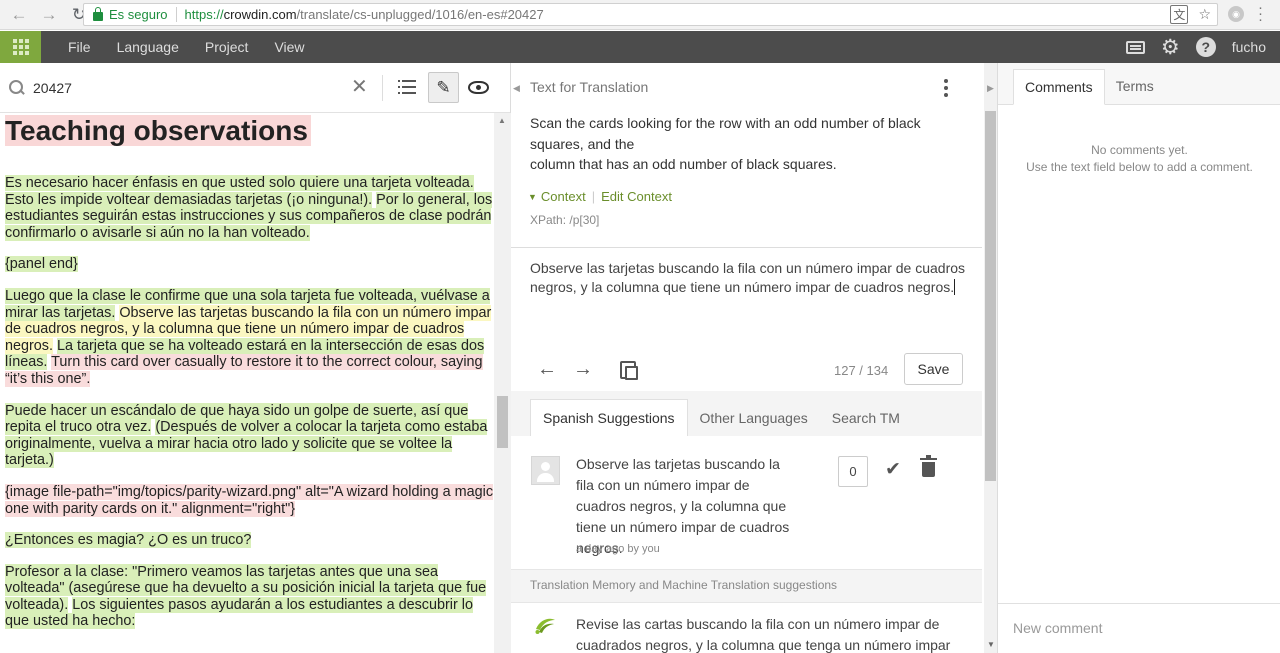 This screenshot has height=653, width=1280. Describe the element at coordinates (249, 264) in the screenshot. I see `document-paragraph: {panel end}` at that location.